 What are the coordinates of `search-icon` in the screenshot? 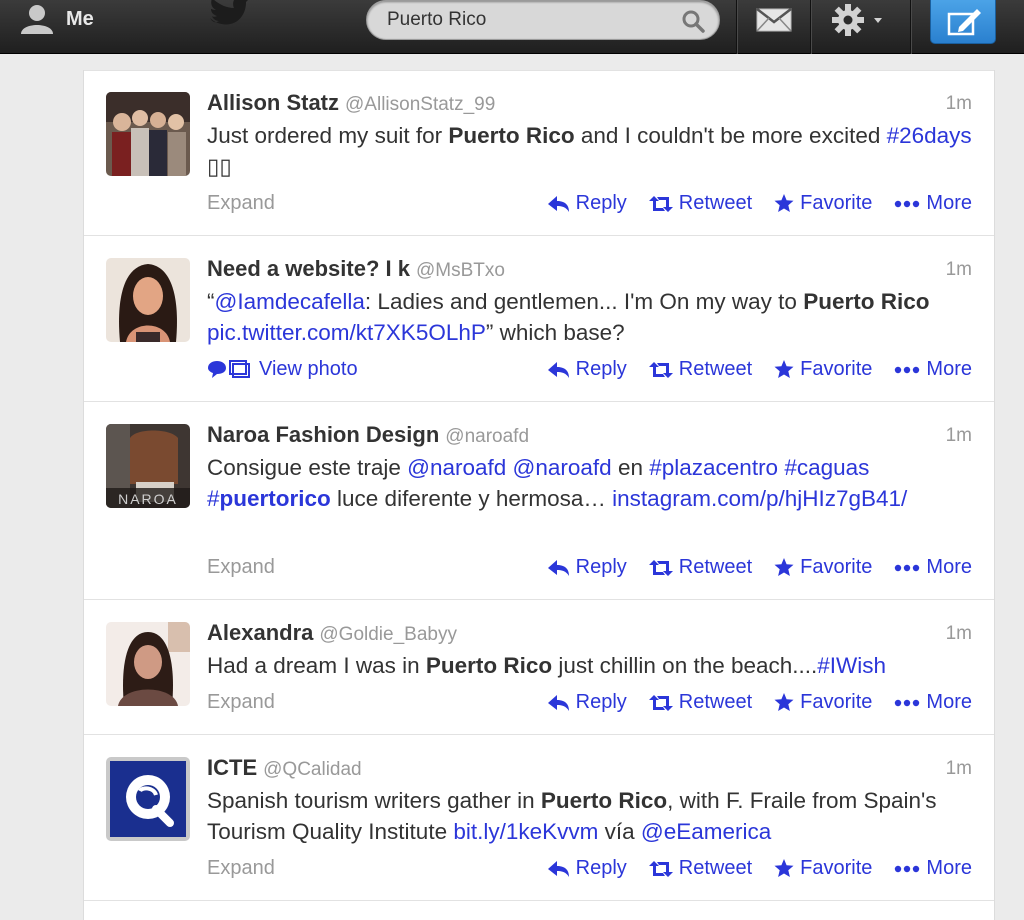 It's located at (693, 21).